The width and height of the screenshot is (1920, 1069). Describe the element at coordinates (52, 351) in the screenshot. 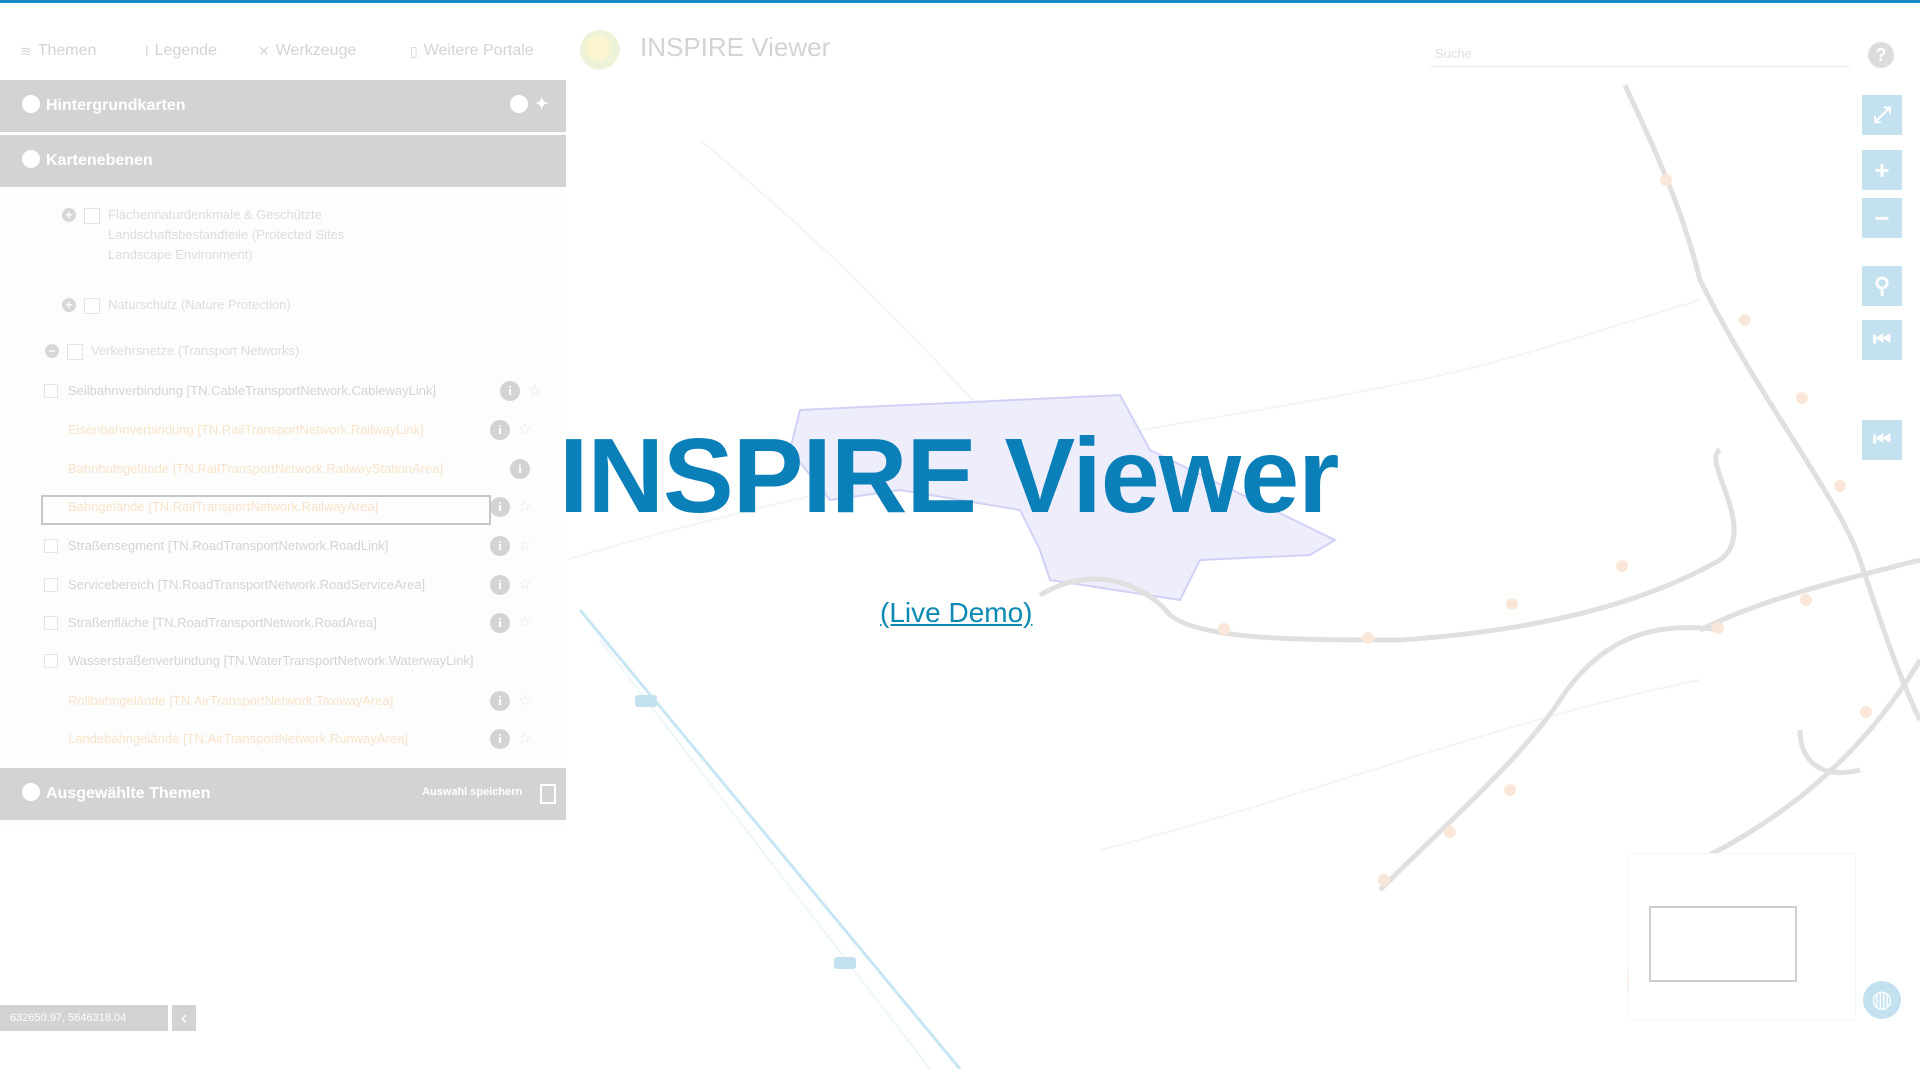

I see `collapse-icon: −` at that location.